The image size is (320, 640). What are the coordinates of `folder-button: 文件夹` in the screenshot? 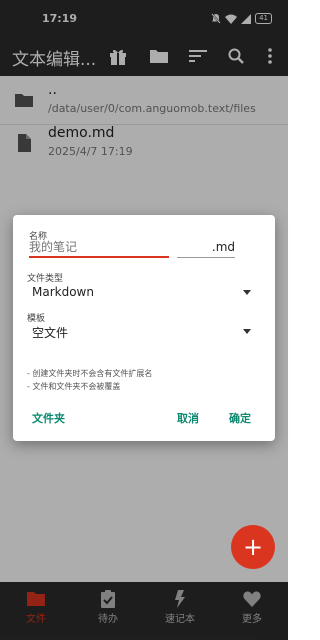 It's located at (48, 418).